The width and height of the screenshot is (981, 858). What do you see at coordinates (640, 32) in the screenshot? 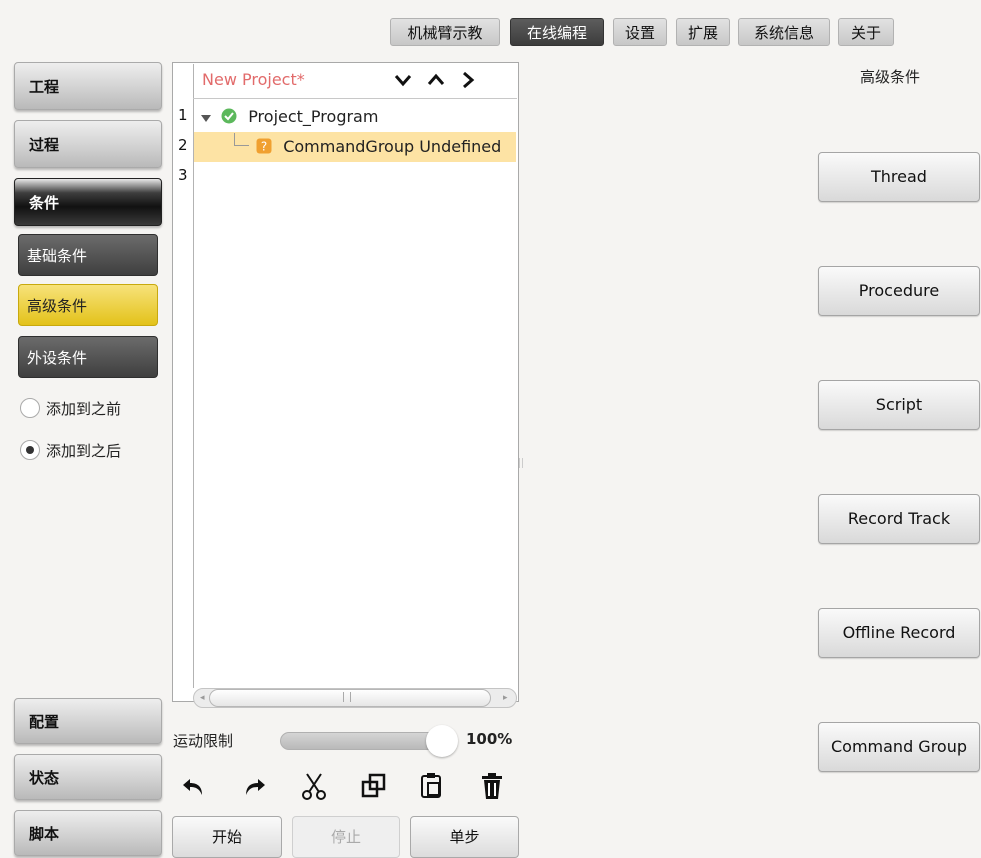
I see `tab-settings: 设置` at bounding box center [640, 32].